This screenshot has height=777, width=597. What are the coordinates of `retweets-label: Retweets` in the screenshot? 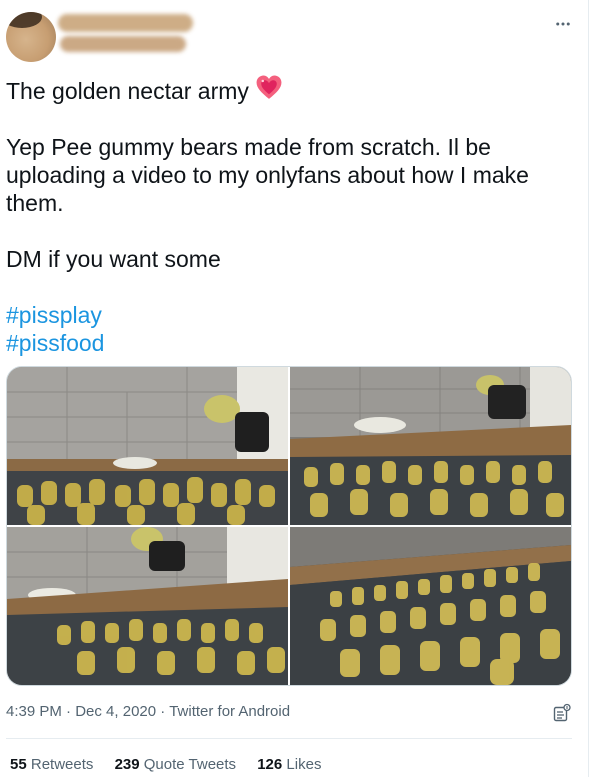 It's located at (62, 764).